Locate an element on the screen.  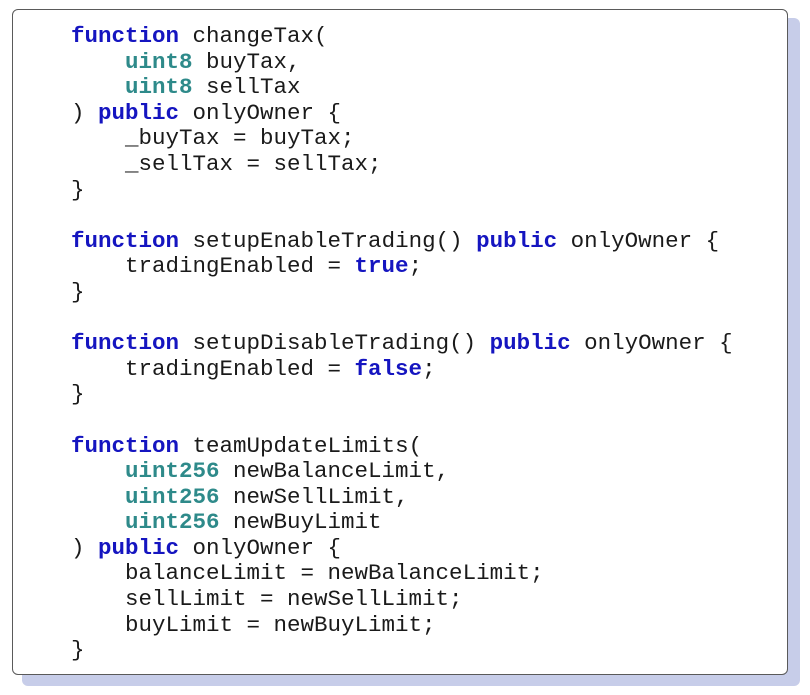
code-text: balanceLimit = newBalanceLimit; is located at coordinates (307, 573).